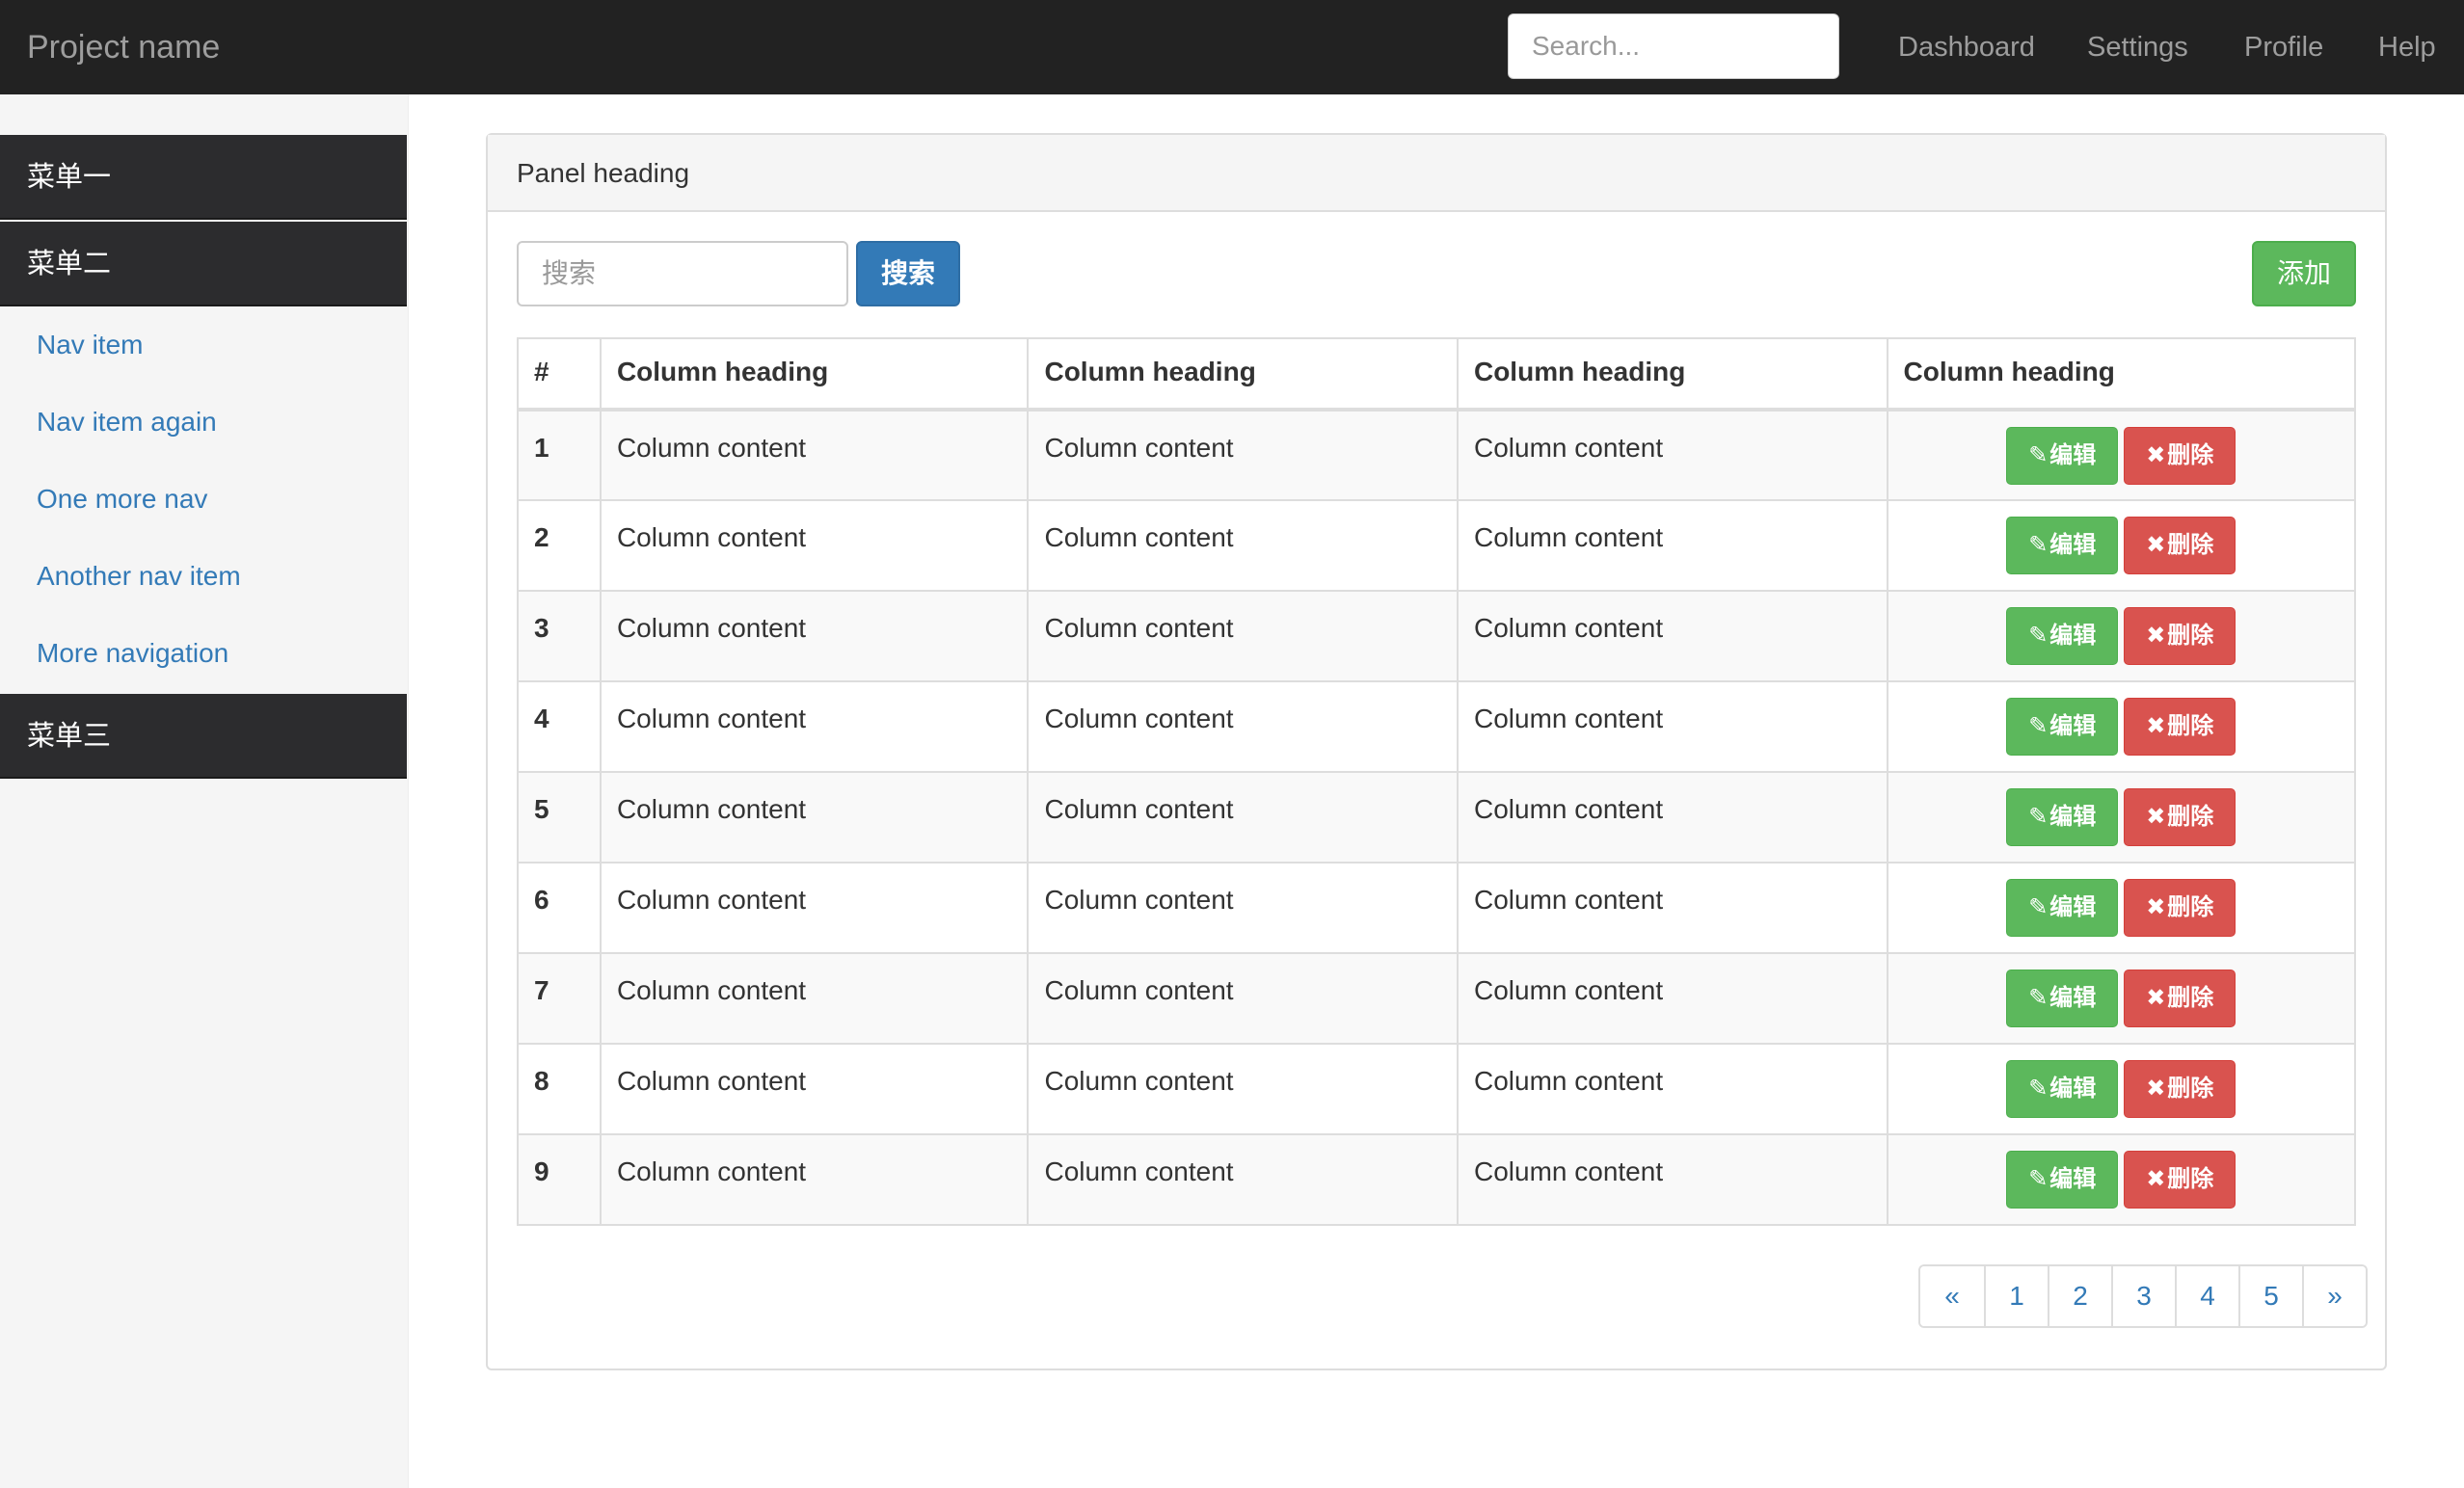 This screenshot has width=2464, height=1488. What do you see at coordinates (683, 273) in the screenshot?
I see `table-search-input` at bounding box center [683, 273].